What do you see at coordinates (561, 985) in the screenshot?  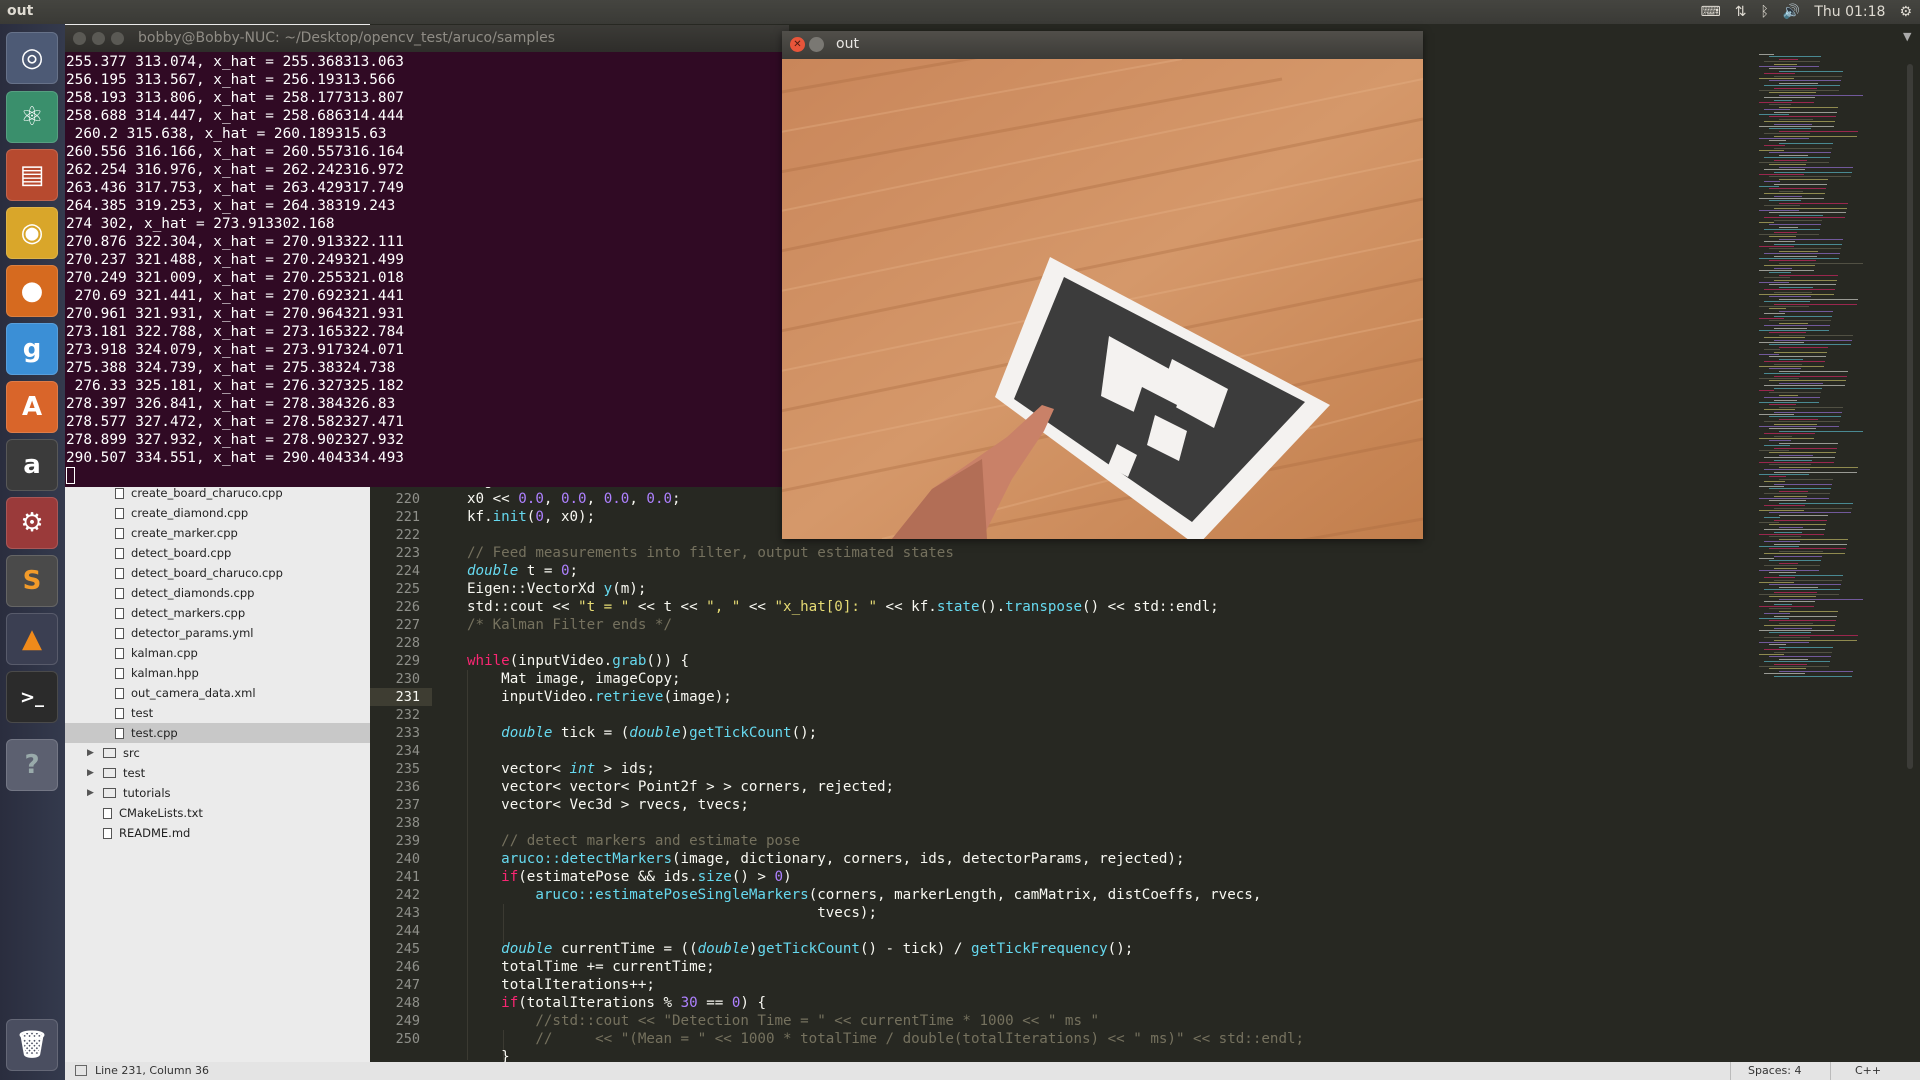 I see `code-line: totalIterations++;` at bounding box center [561, 985].